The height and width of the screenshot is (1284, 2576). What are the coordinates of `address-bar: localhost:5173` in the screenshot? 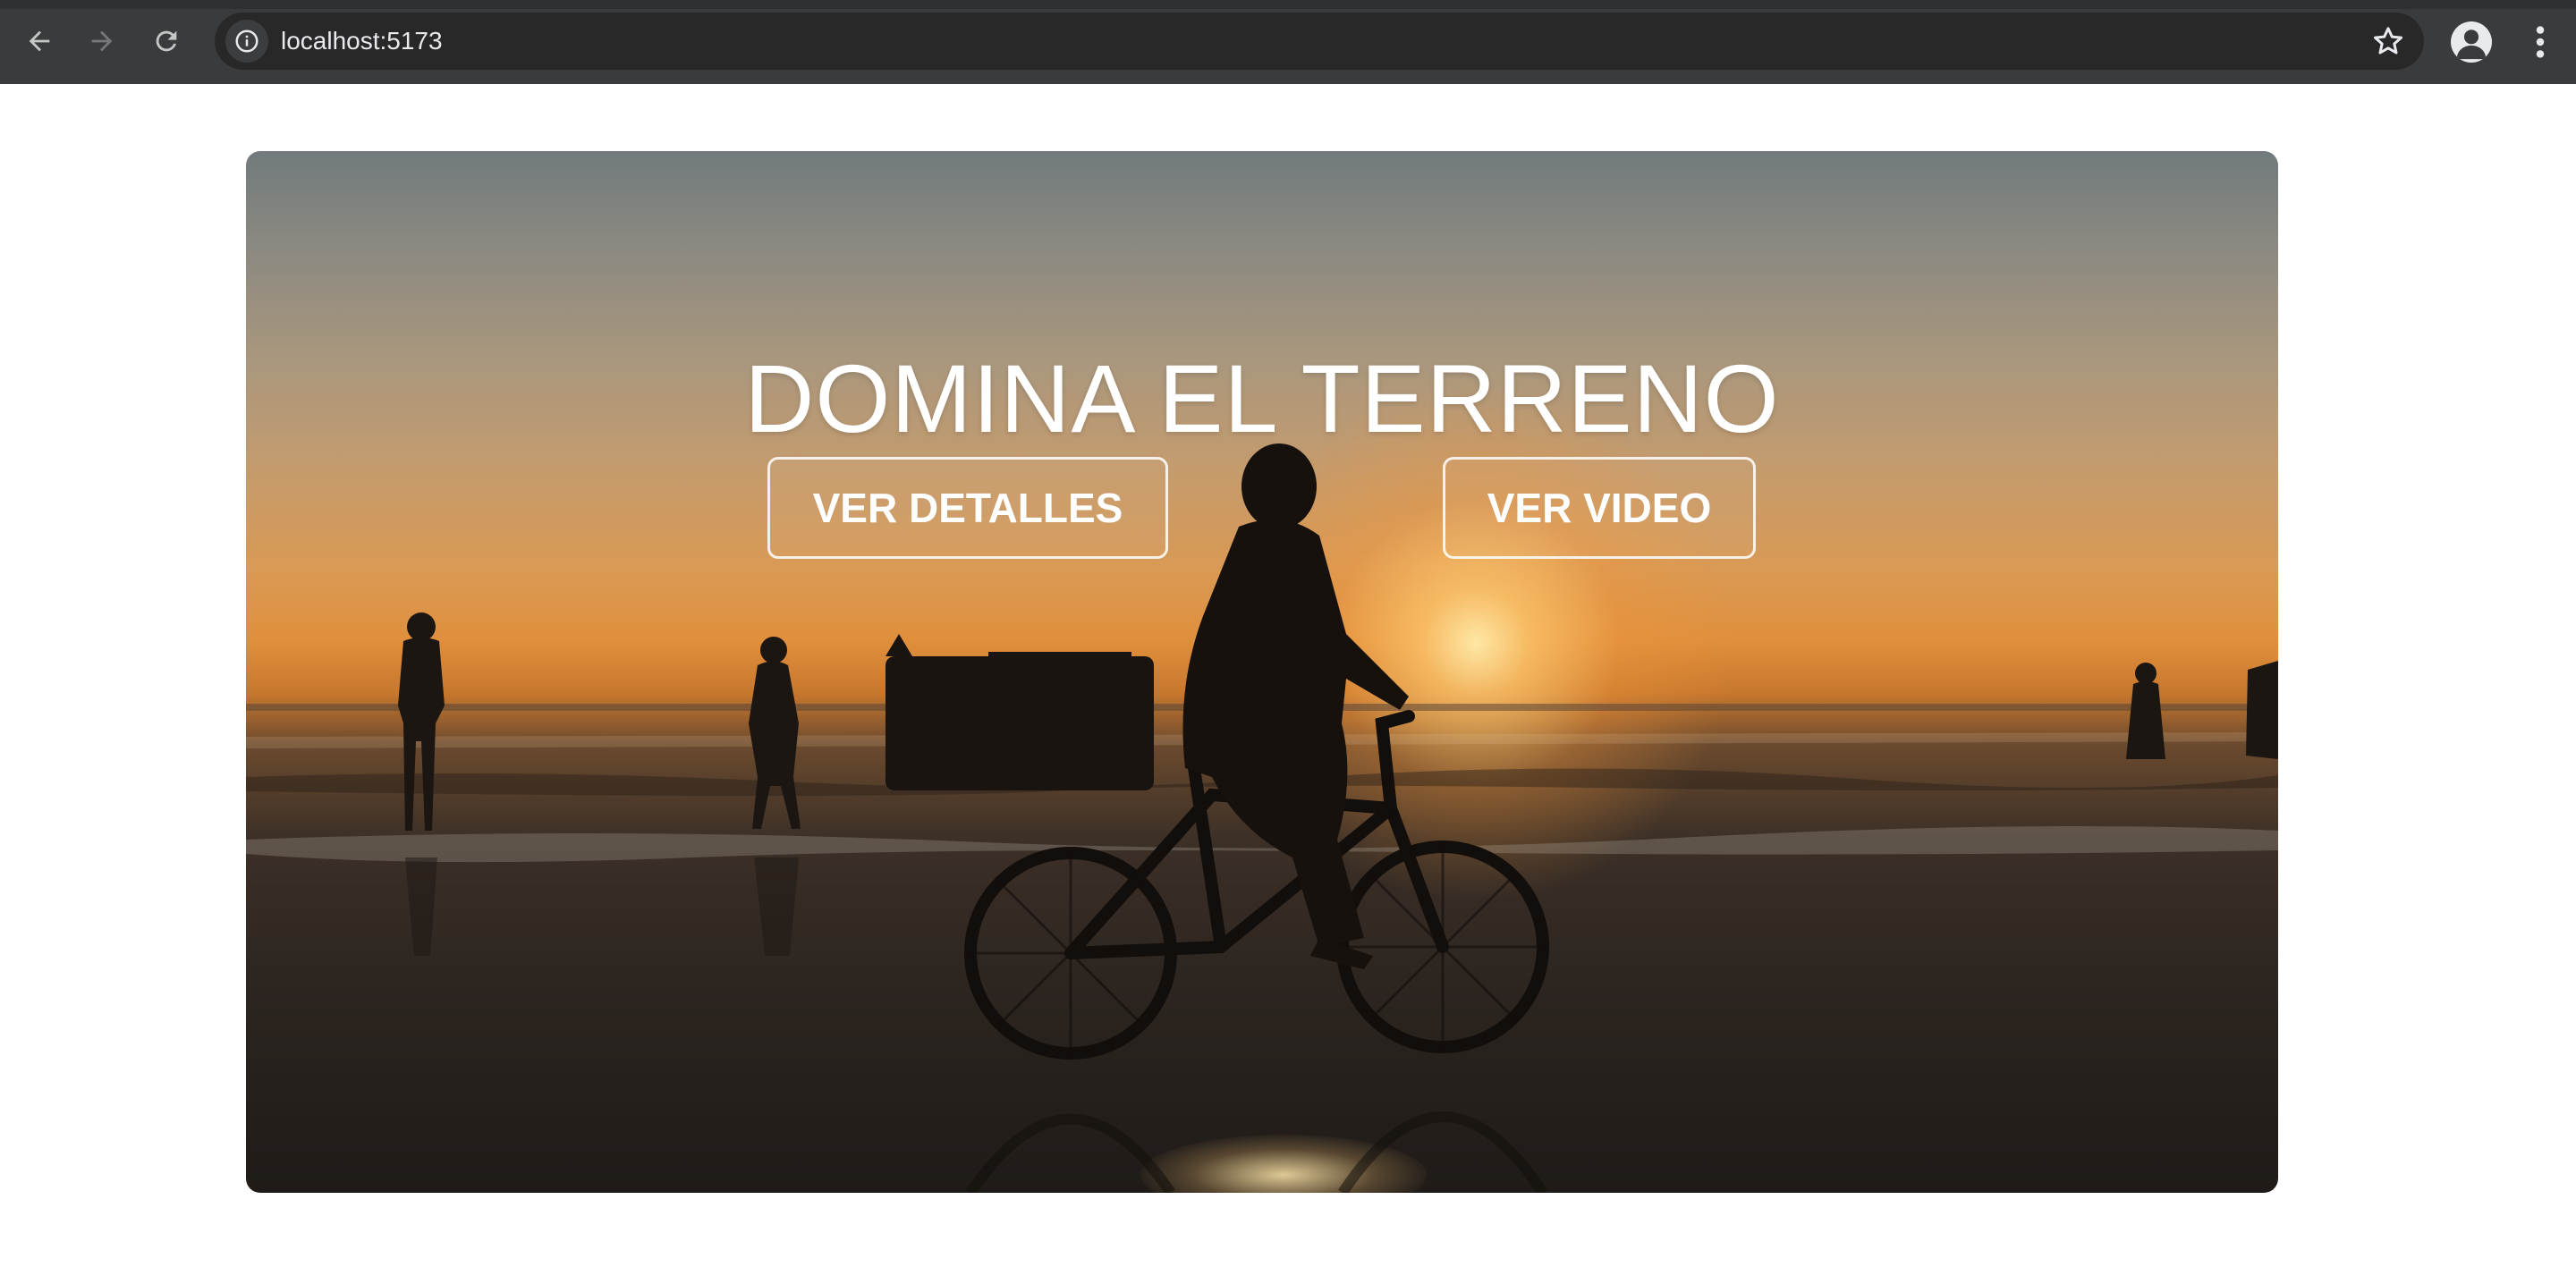 It's located at (1319, 42).